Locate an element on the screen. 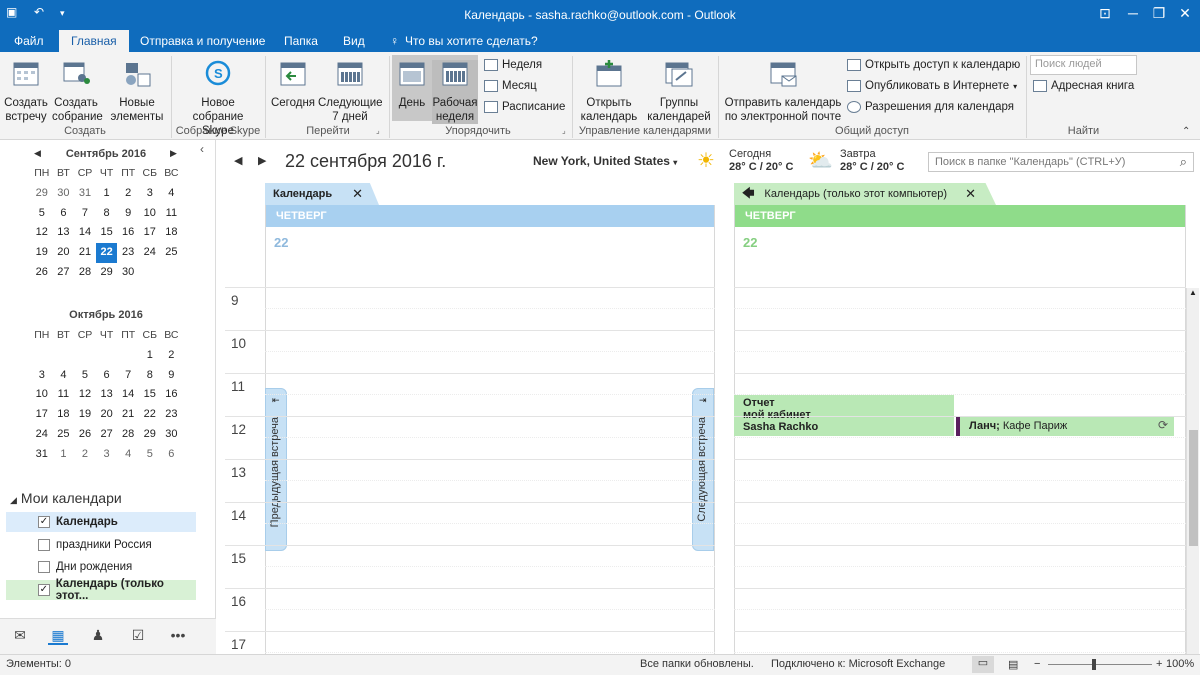 This screenshot has height=675, width=1200. event-lunch: Ланч; Кафе Париж ⟳ is located at coordinates (1065, 426).